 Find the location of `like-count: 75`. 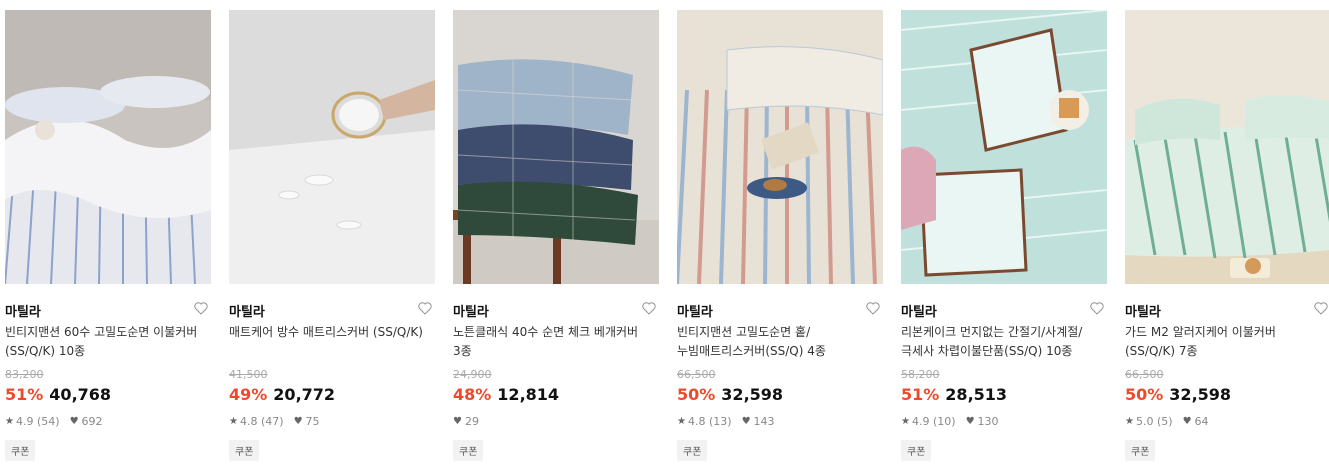

like-count: 75 is located at coordinates (312, 421).